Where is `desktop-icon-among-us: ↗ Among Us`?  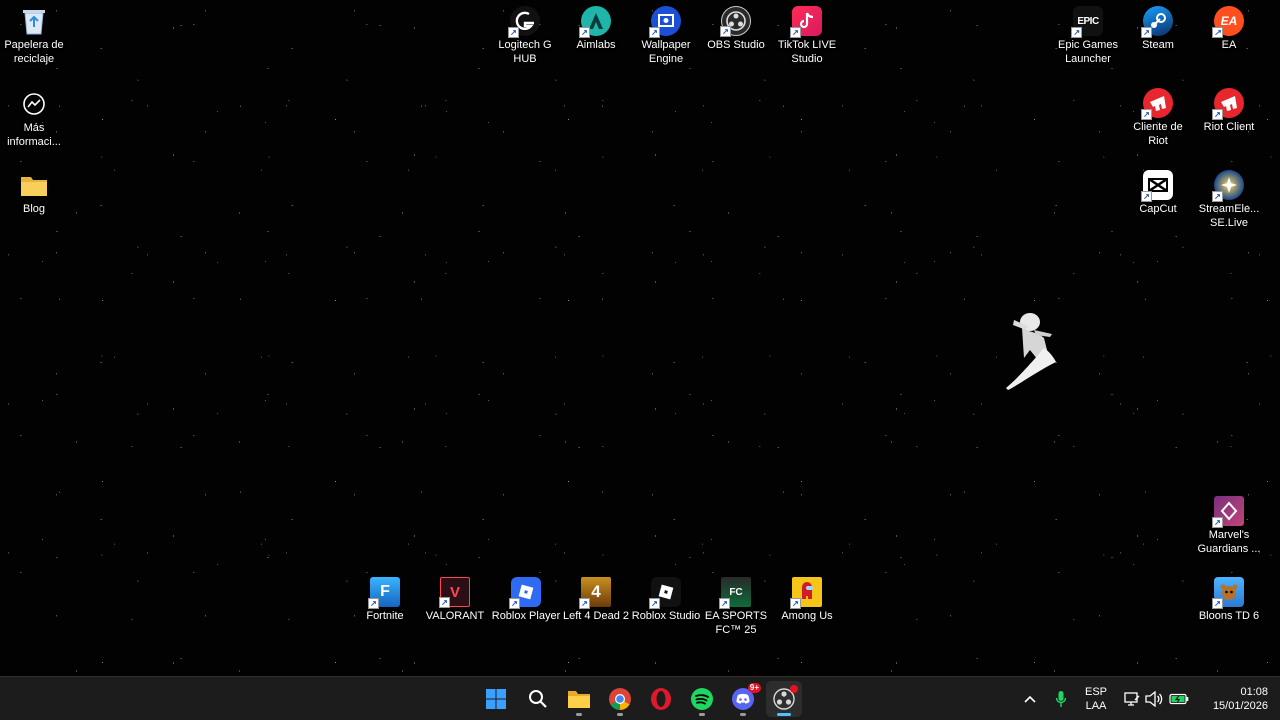
desktop-icon-among-us: ↗ Among Us is located at coordinates (807, 600).